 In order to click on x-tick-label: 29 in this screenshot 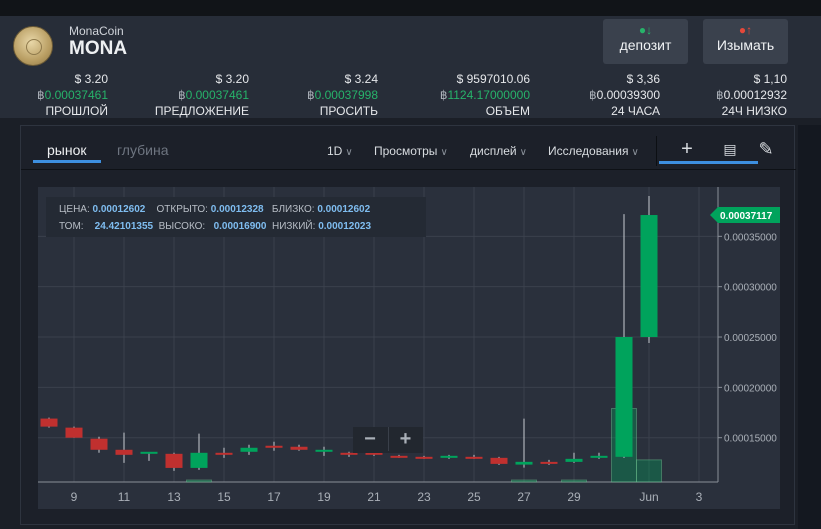, I will do `click(574, 497)`.